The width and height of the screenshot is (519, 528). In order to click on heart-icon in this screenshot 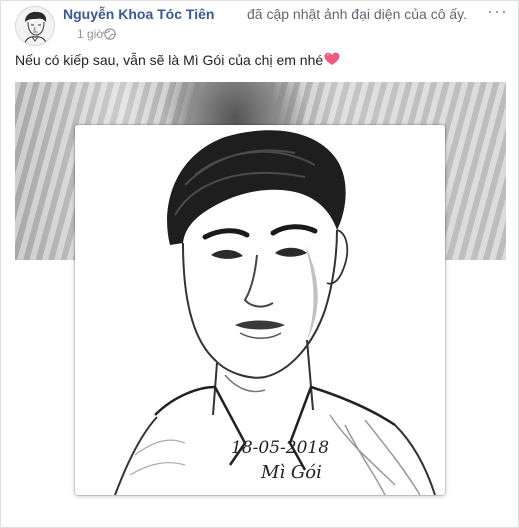, I will do `click(332, 58)`.